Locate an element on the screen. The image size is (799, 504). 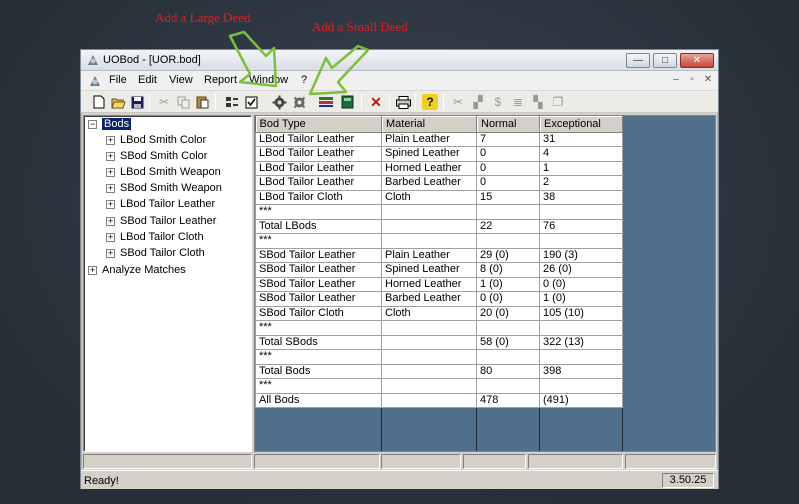
table-cell: 398 is located at coordinates (581, 371).